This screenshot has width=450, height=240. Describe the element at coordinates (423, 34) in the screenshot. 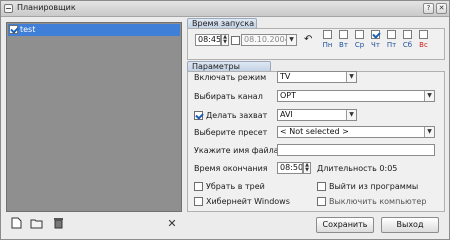

I see `day-checkbox-sun` at that location.